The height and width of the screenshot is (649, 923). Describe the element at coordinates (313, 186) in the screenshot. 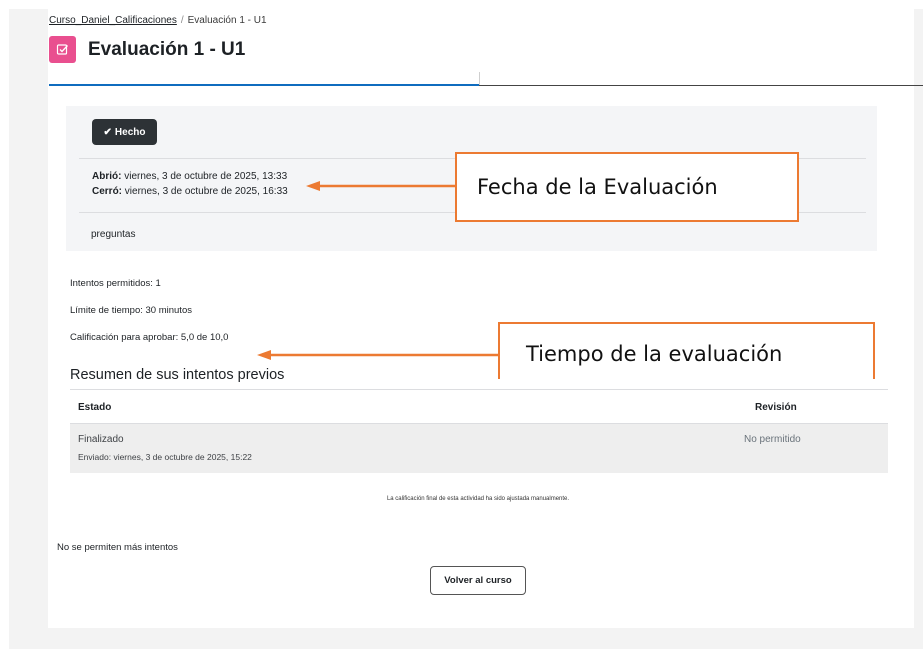

I see `date-arrow-head` at that location.